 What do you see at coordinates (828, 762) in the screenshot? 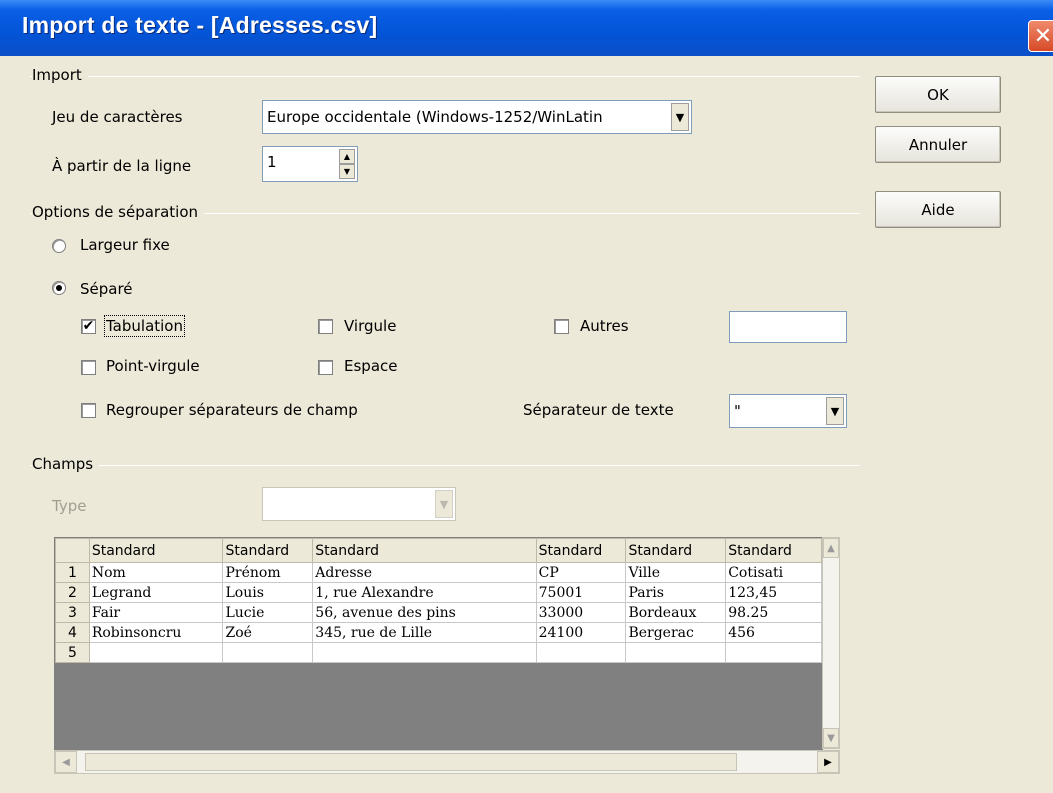
I see `scroll-right-icon: ▶` at bounding box center [828, 762].